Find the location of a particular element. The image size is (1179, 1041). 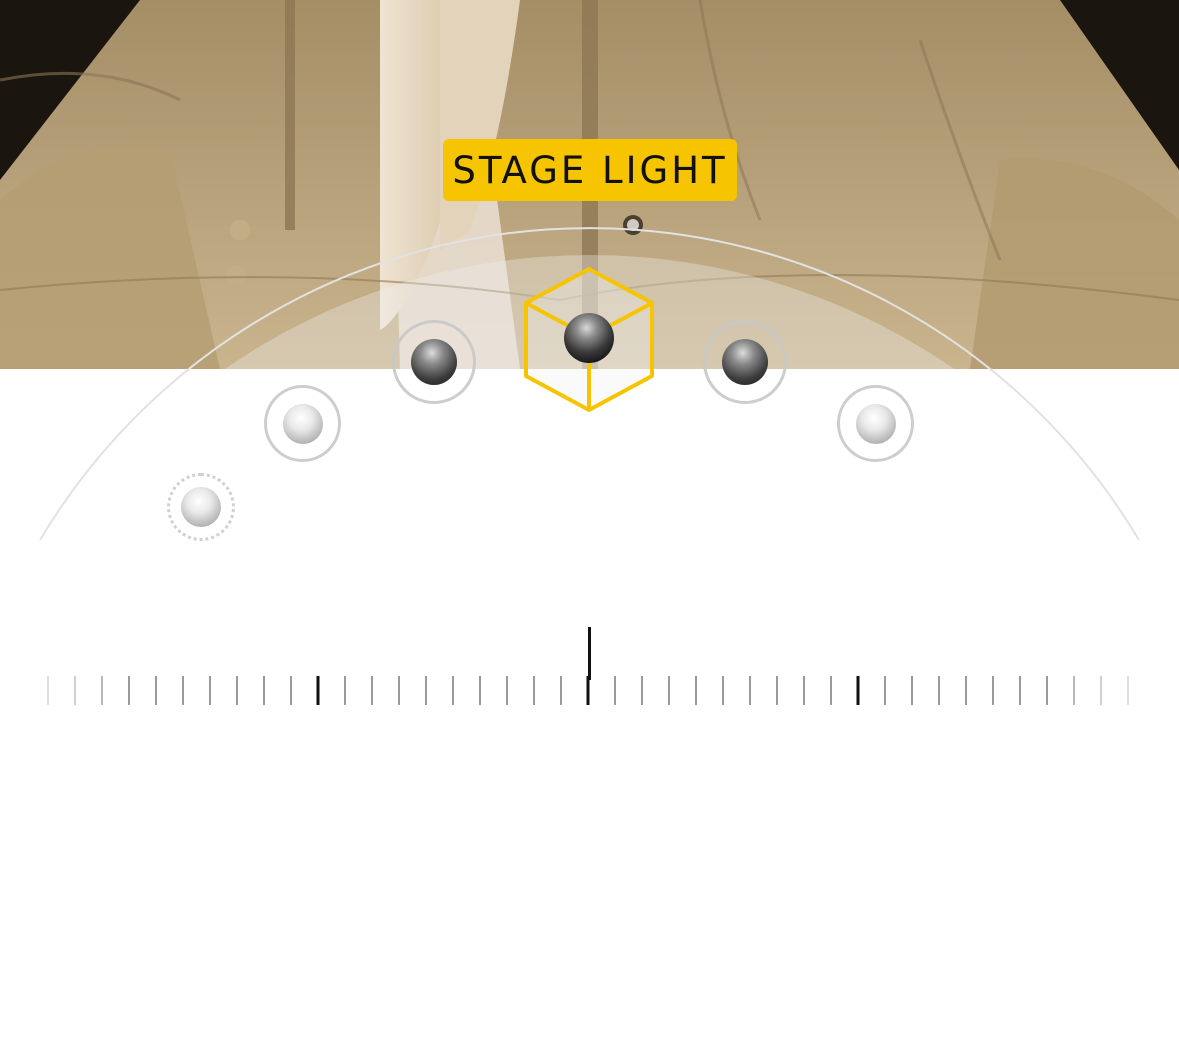

mode-label-badge: STAGE LIGHT is located at coordinates (590, 170).